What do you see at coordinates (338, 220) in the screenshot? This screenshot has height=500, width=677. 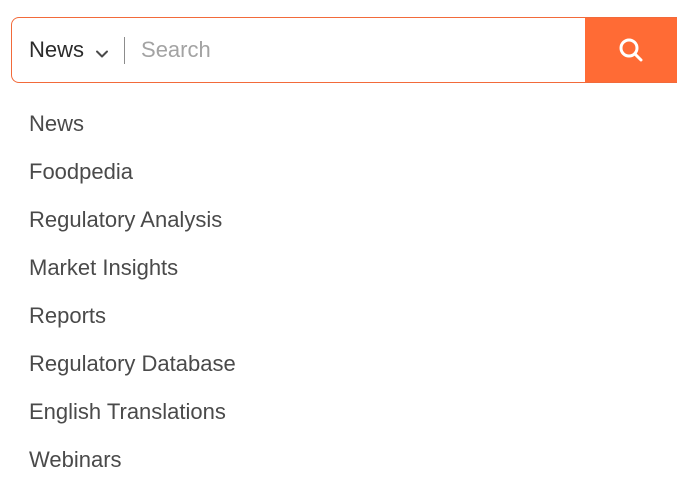 I see `dropdown-item-regulatory-analysis: Regulatory Analysis` at bounding box center [338, 220].